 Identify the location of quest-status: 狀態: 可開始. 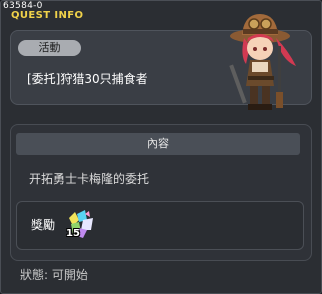
(54, 275).